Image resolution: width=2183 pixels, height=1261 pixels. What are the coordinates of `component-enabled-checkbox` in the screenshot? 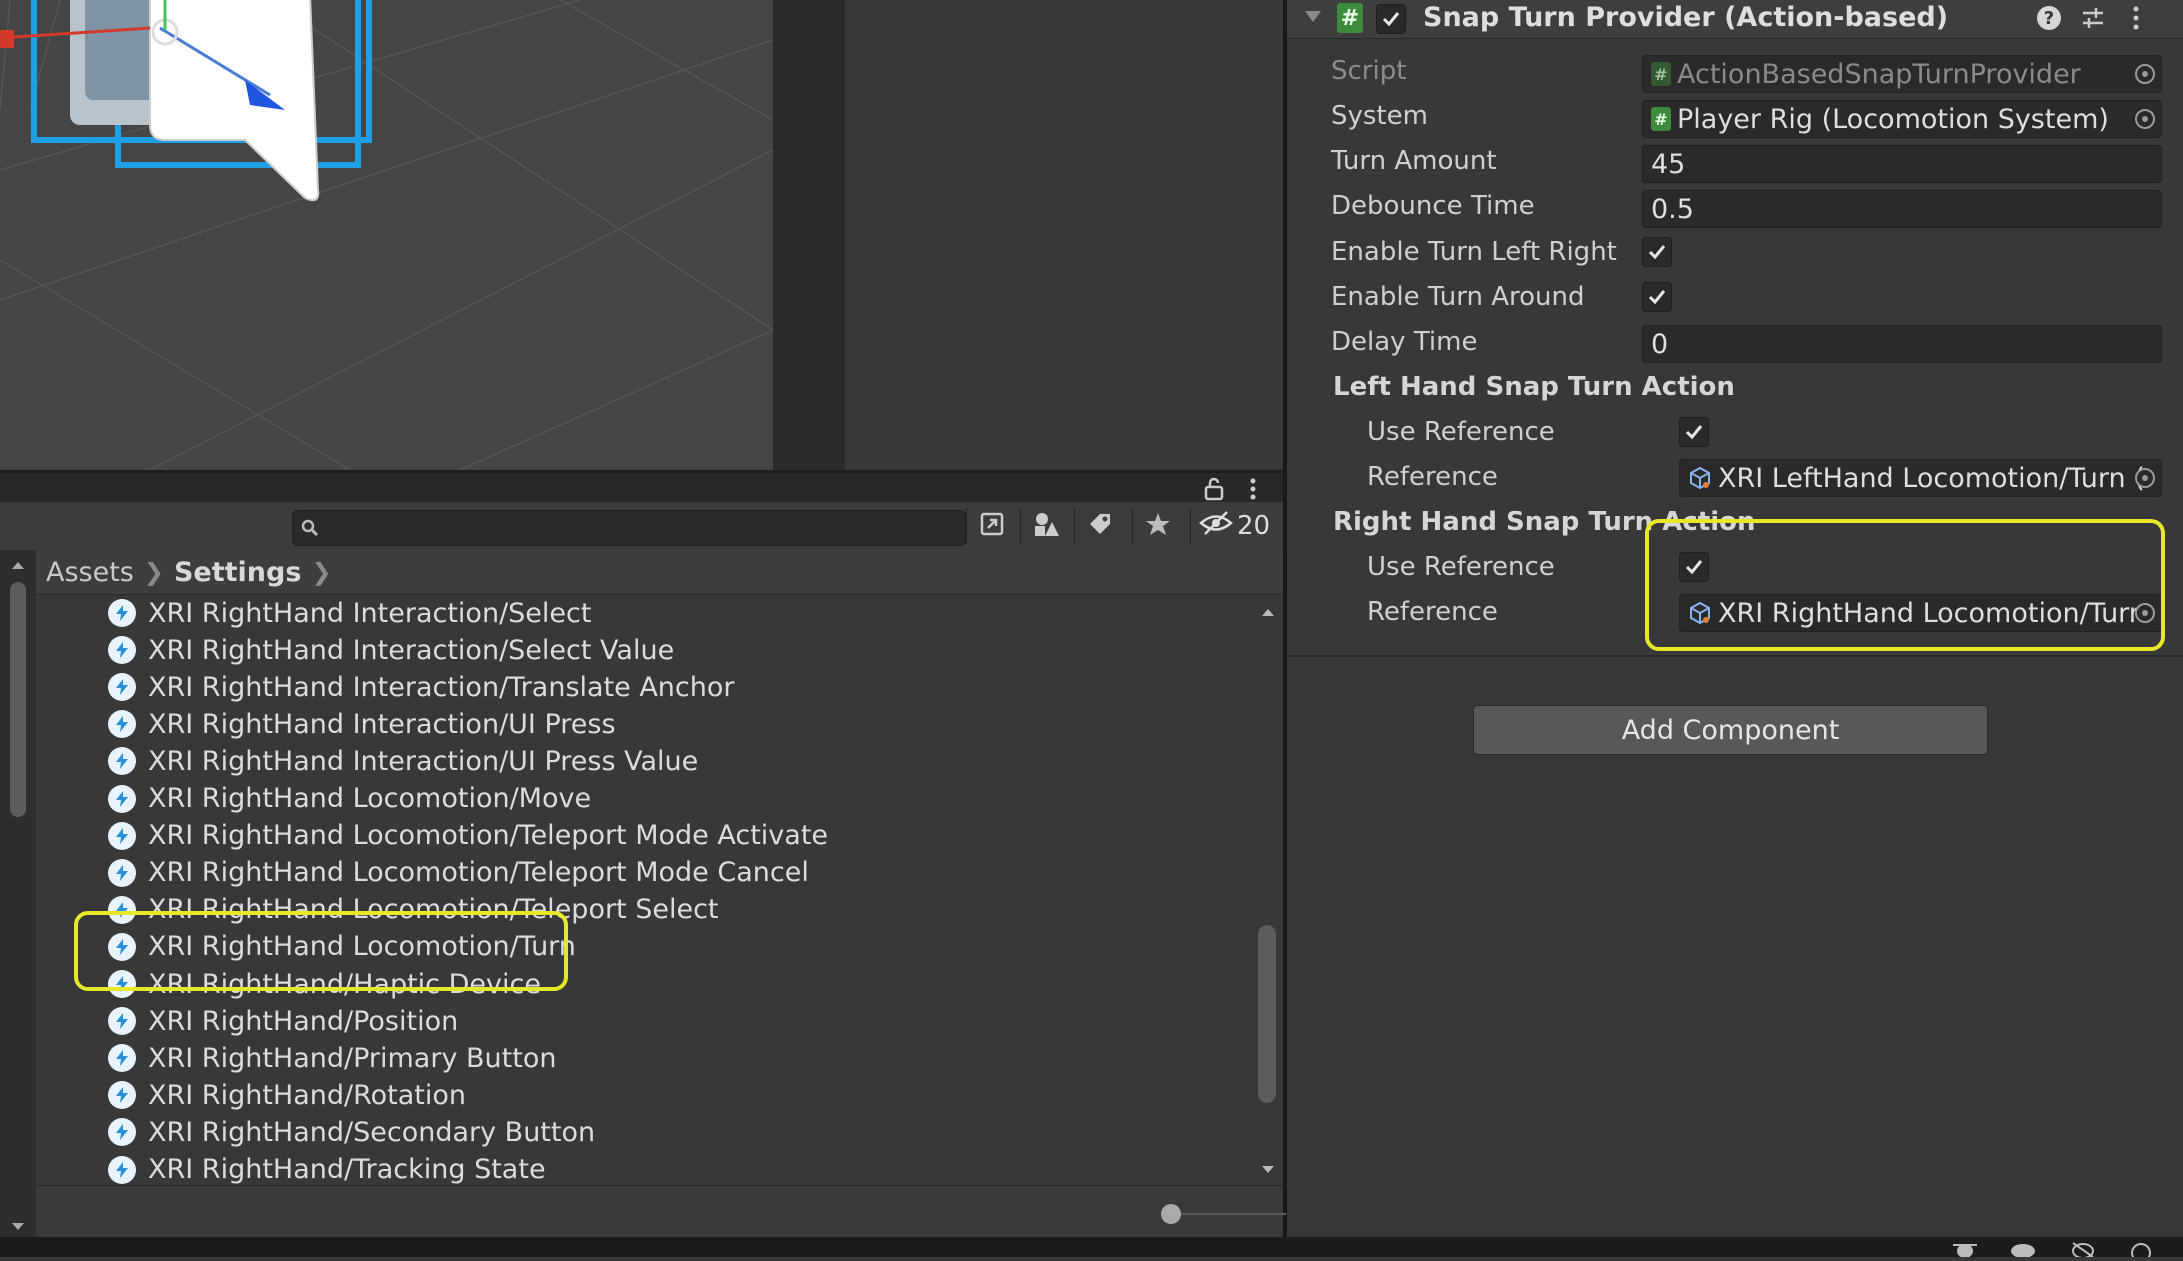 It's located at (1391, 19).